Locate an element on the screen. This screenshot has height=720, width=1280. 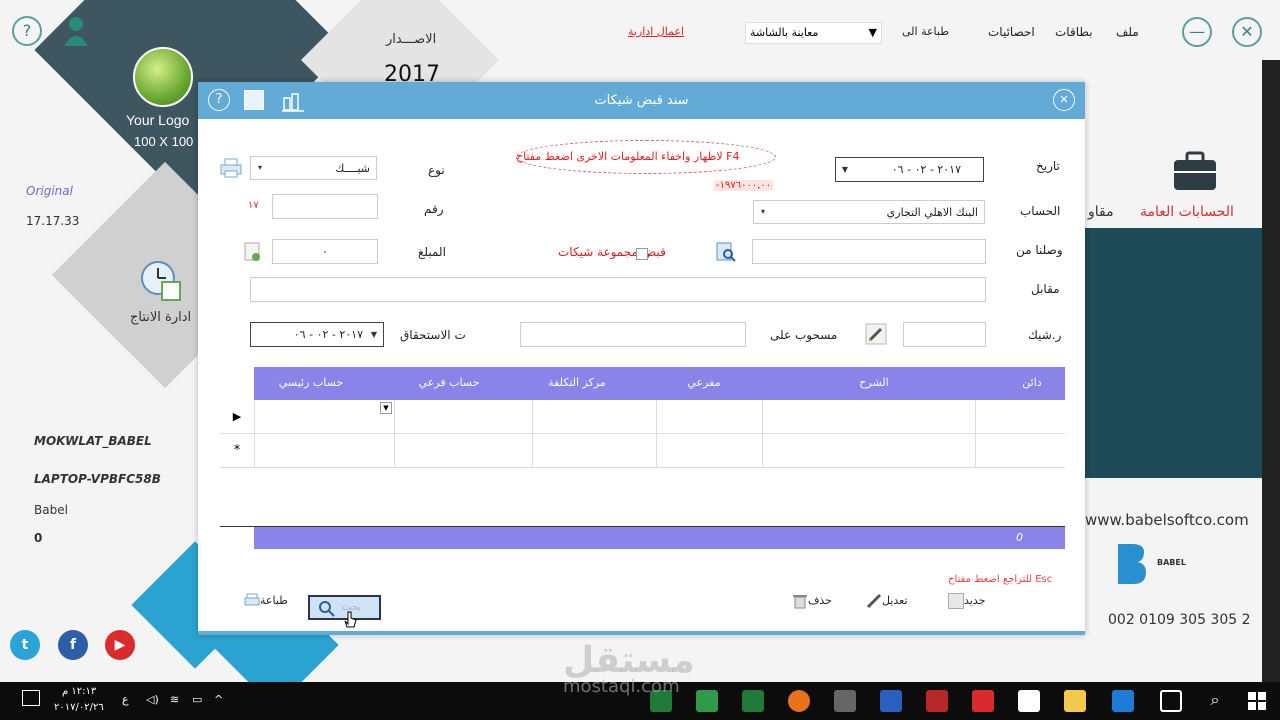
menu-file: ملف is located at coordinates (1127, 32).